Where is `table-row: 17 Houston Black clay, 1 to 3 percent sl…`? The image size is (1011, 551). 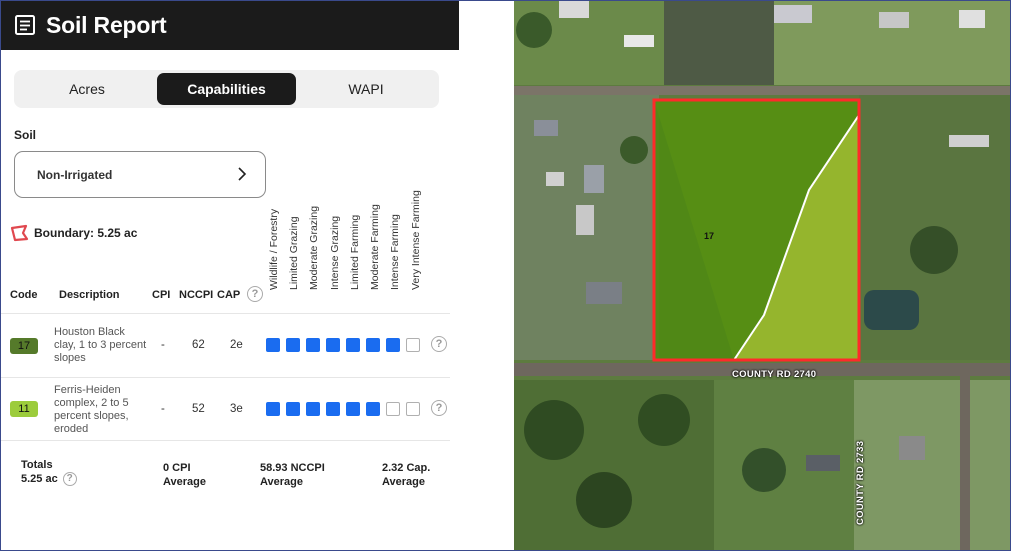 table-row: 17 Houston Black clay, 1 to 3 percent sl… is located at coordinates (229, 345).